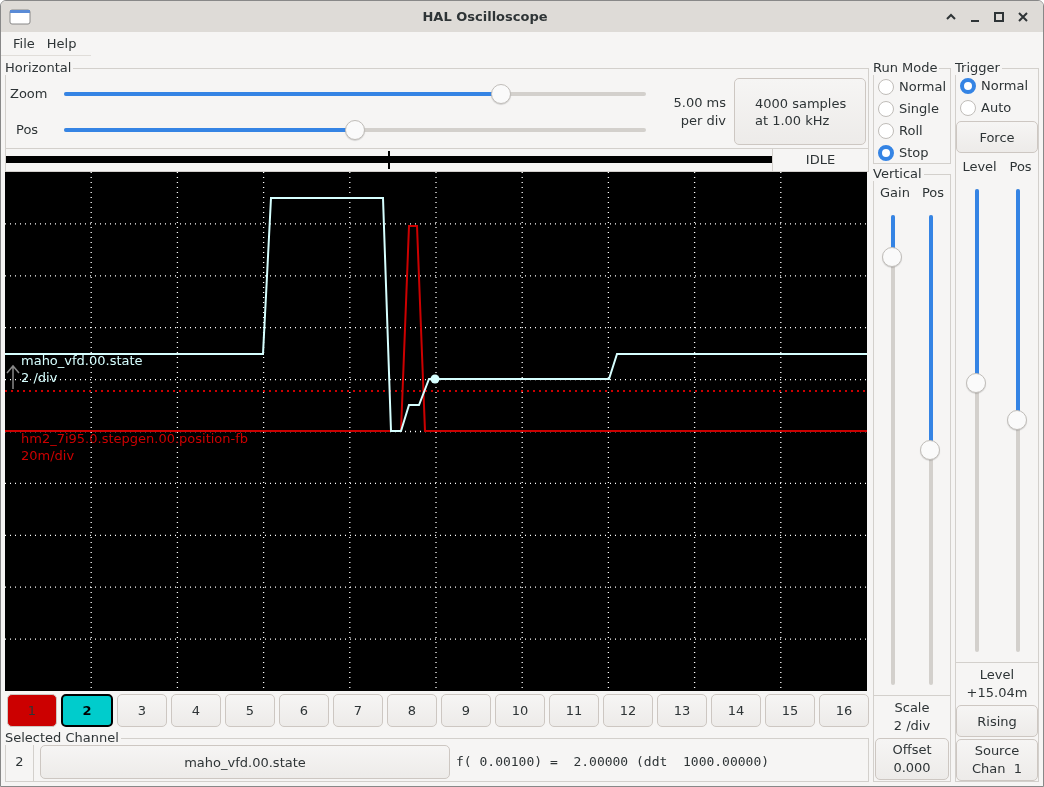  Describe the element at coordinates (997, 760) in the screenshot. I see `source-button: Source Chan 1` at that location.